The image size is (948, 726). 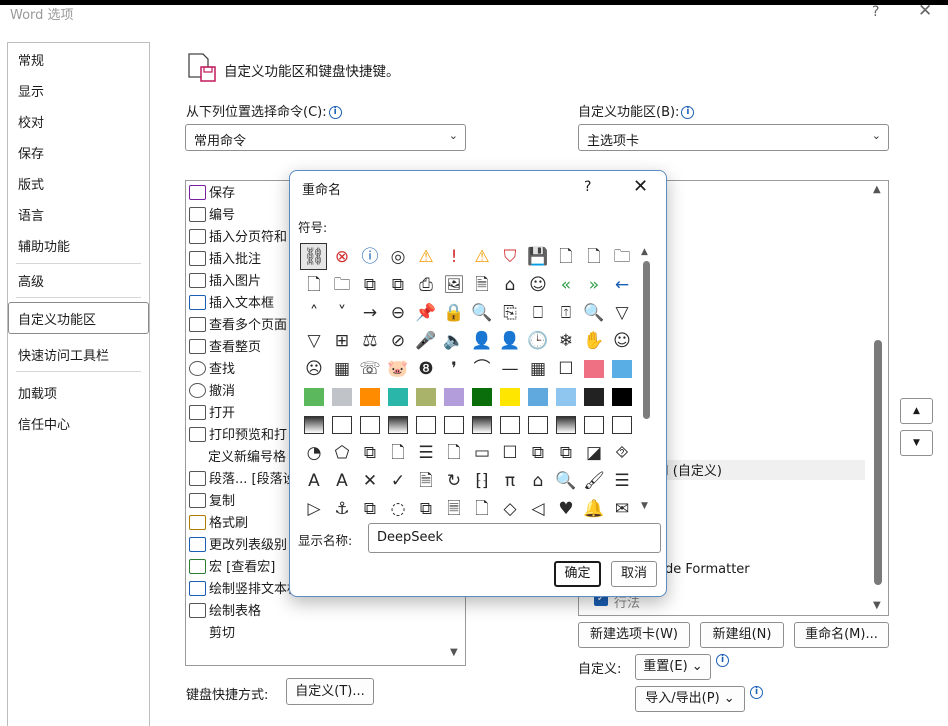 I want to click on symbol-cell: ✕, so click(x=370, y=481).